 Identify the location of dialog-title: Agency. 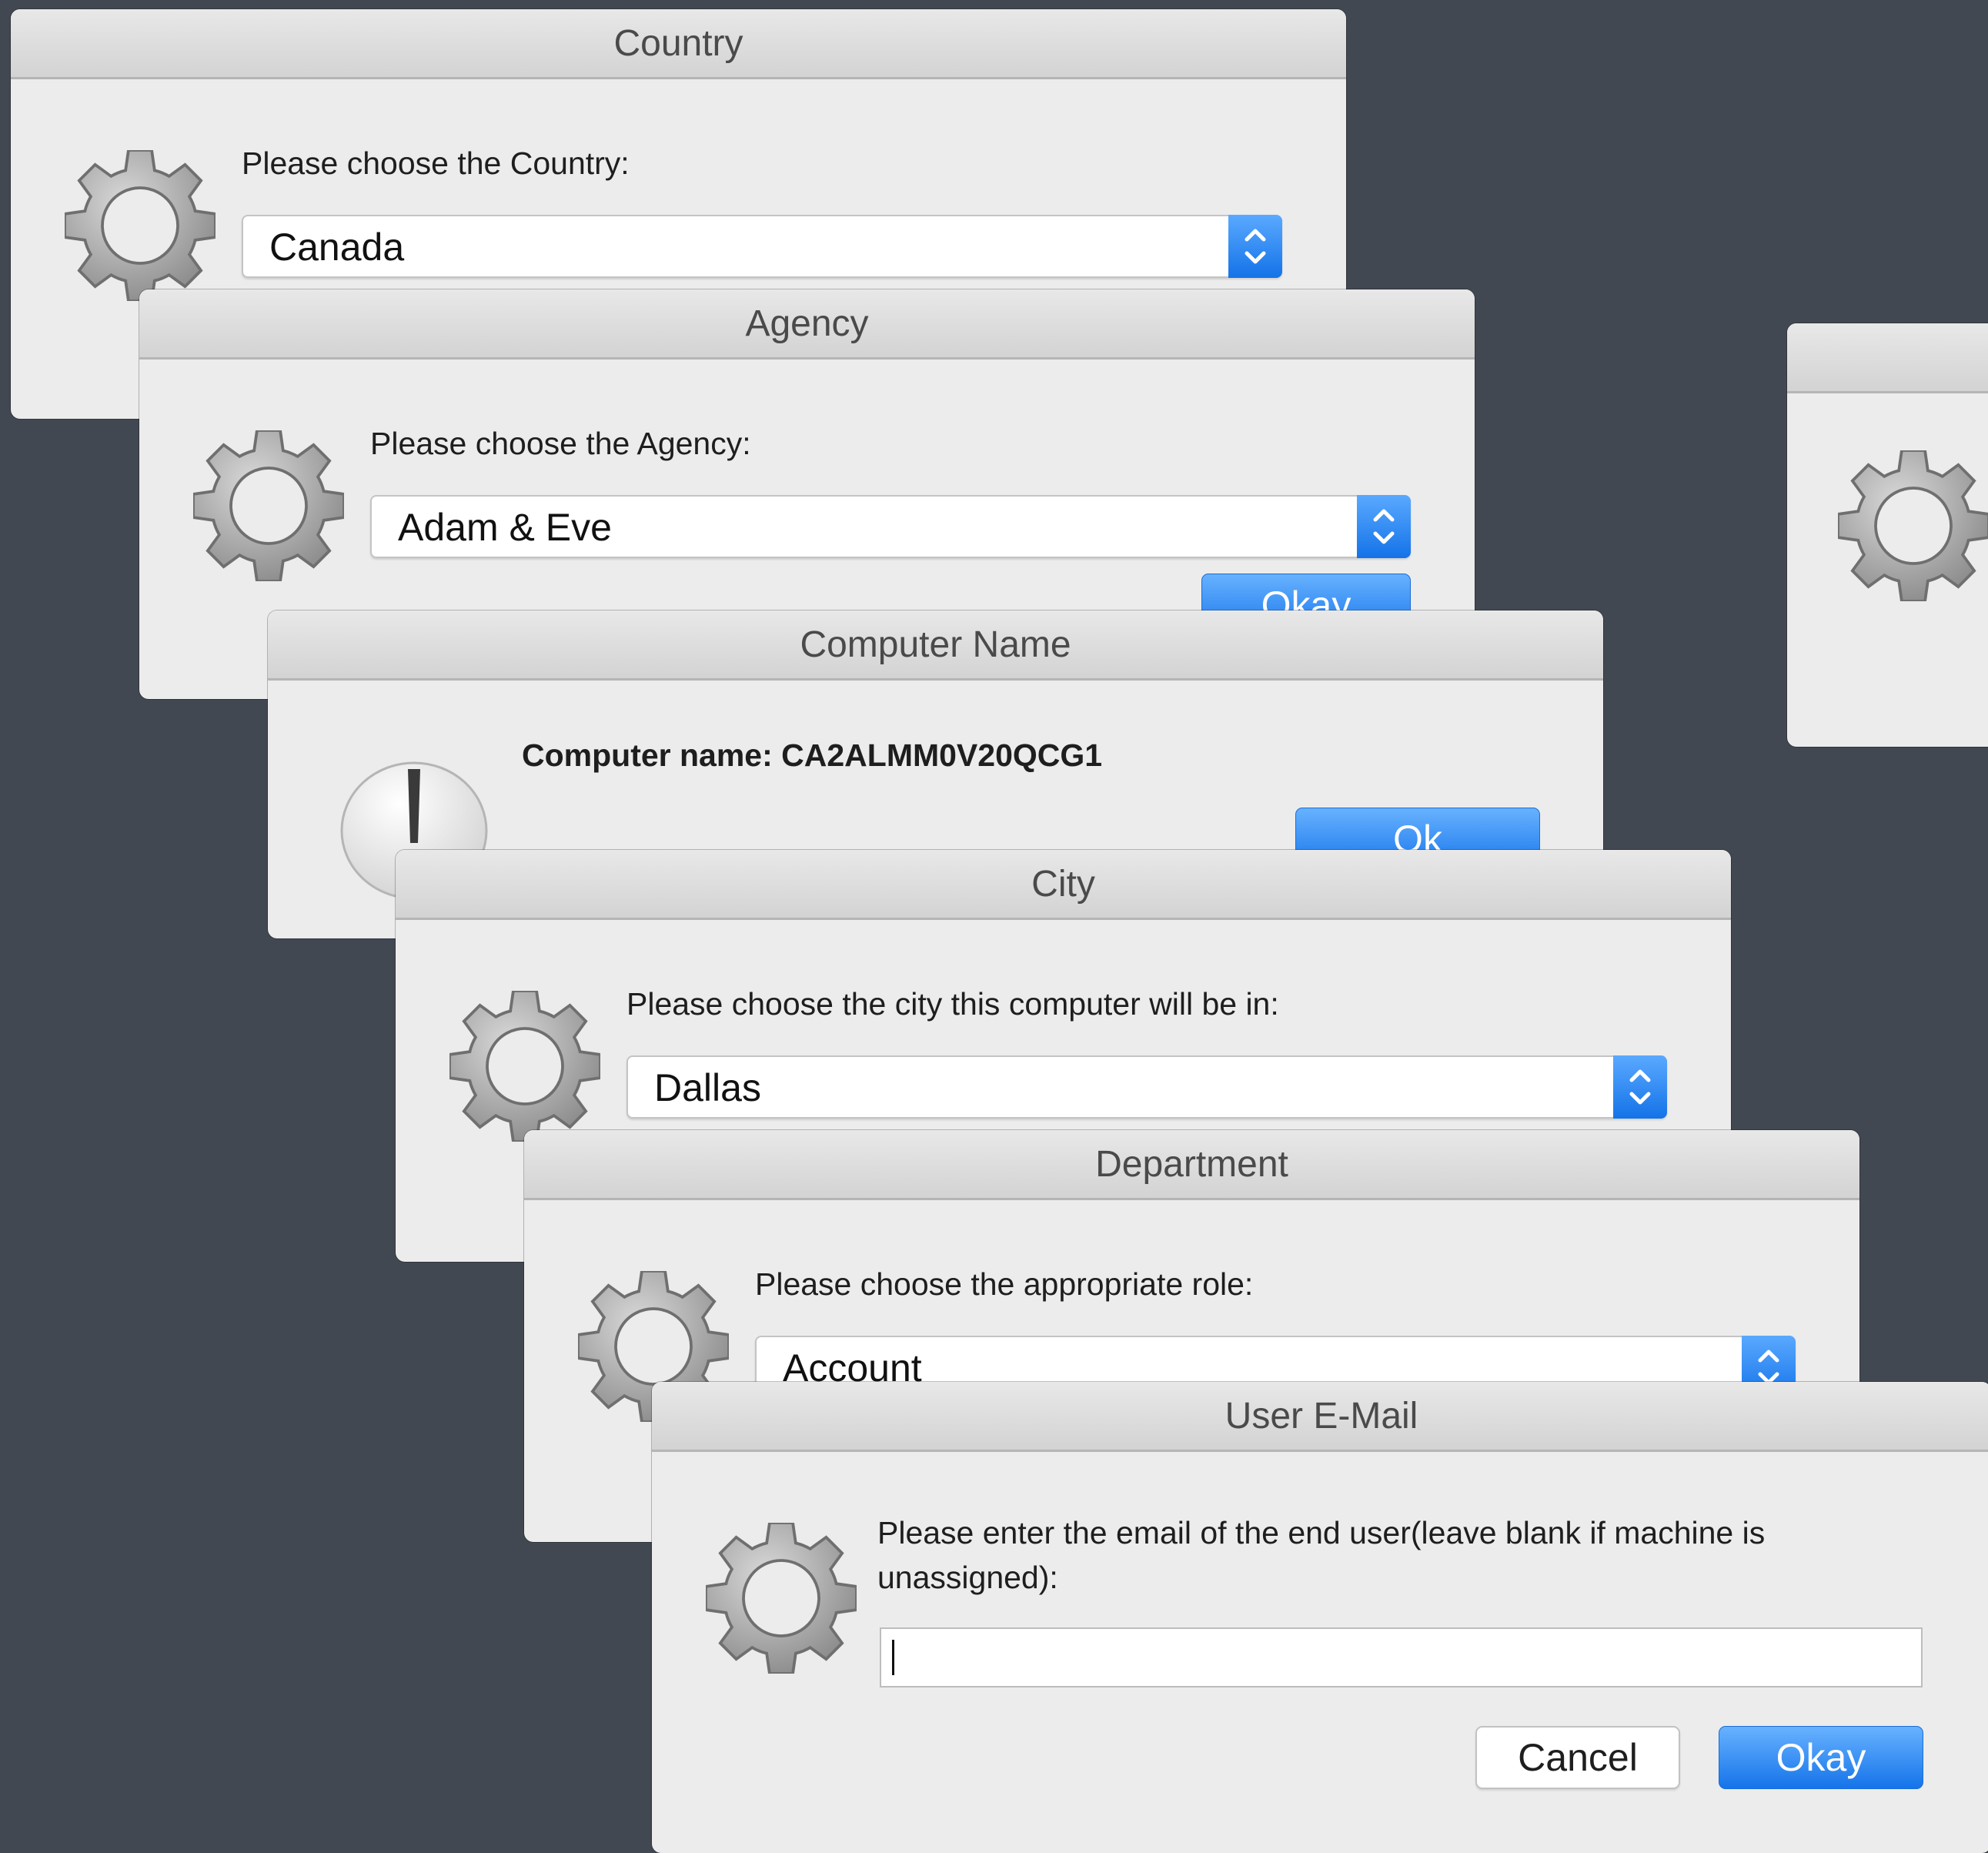
(807, 325).